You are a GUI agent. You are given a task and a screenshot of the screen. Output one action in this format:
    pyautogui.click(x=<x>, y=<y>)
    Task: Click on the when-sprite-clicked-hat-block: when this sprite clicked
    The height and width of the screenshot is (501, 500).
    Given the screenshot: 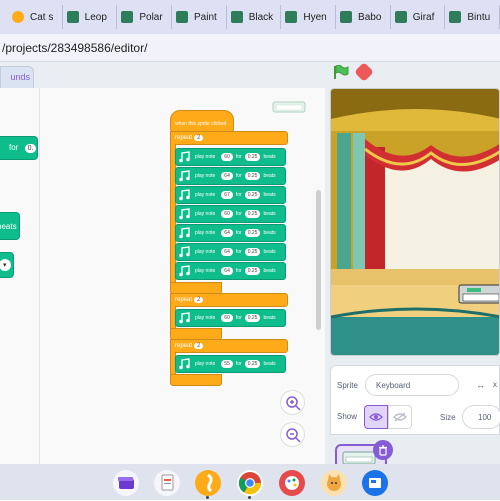 What is the action you would take?
    pyautogui.click(x=202, y=121)
    